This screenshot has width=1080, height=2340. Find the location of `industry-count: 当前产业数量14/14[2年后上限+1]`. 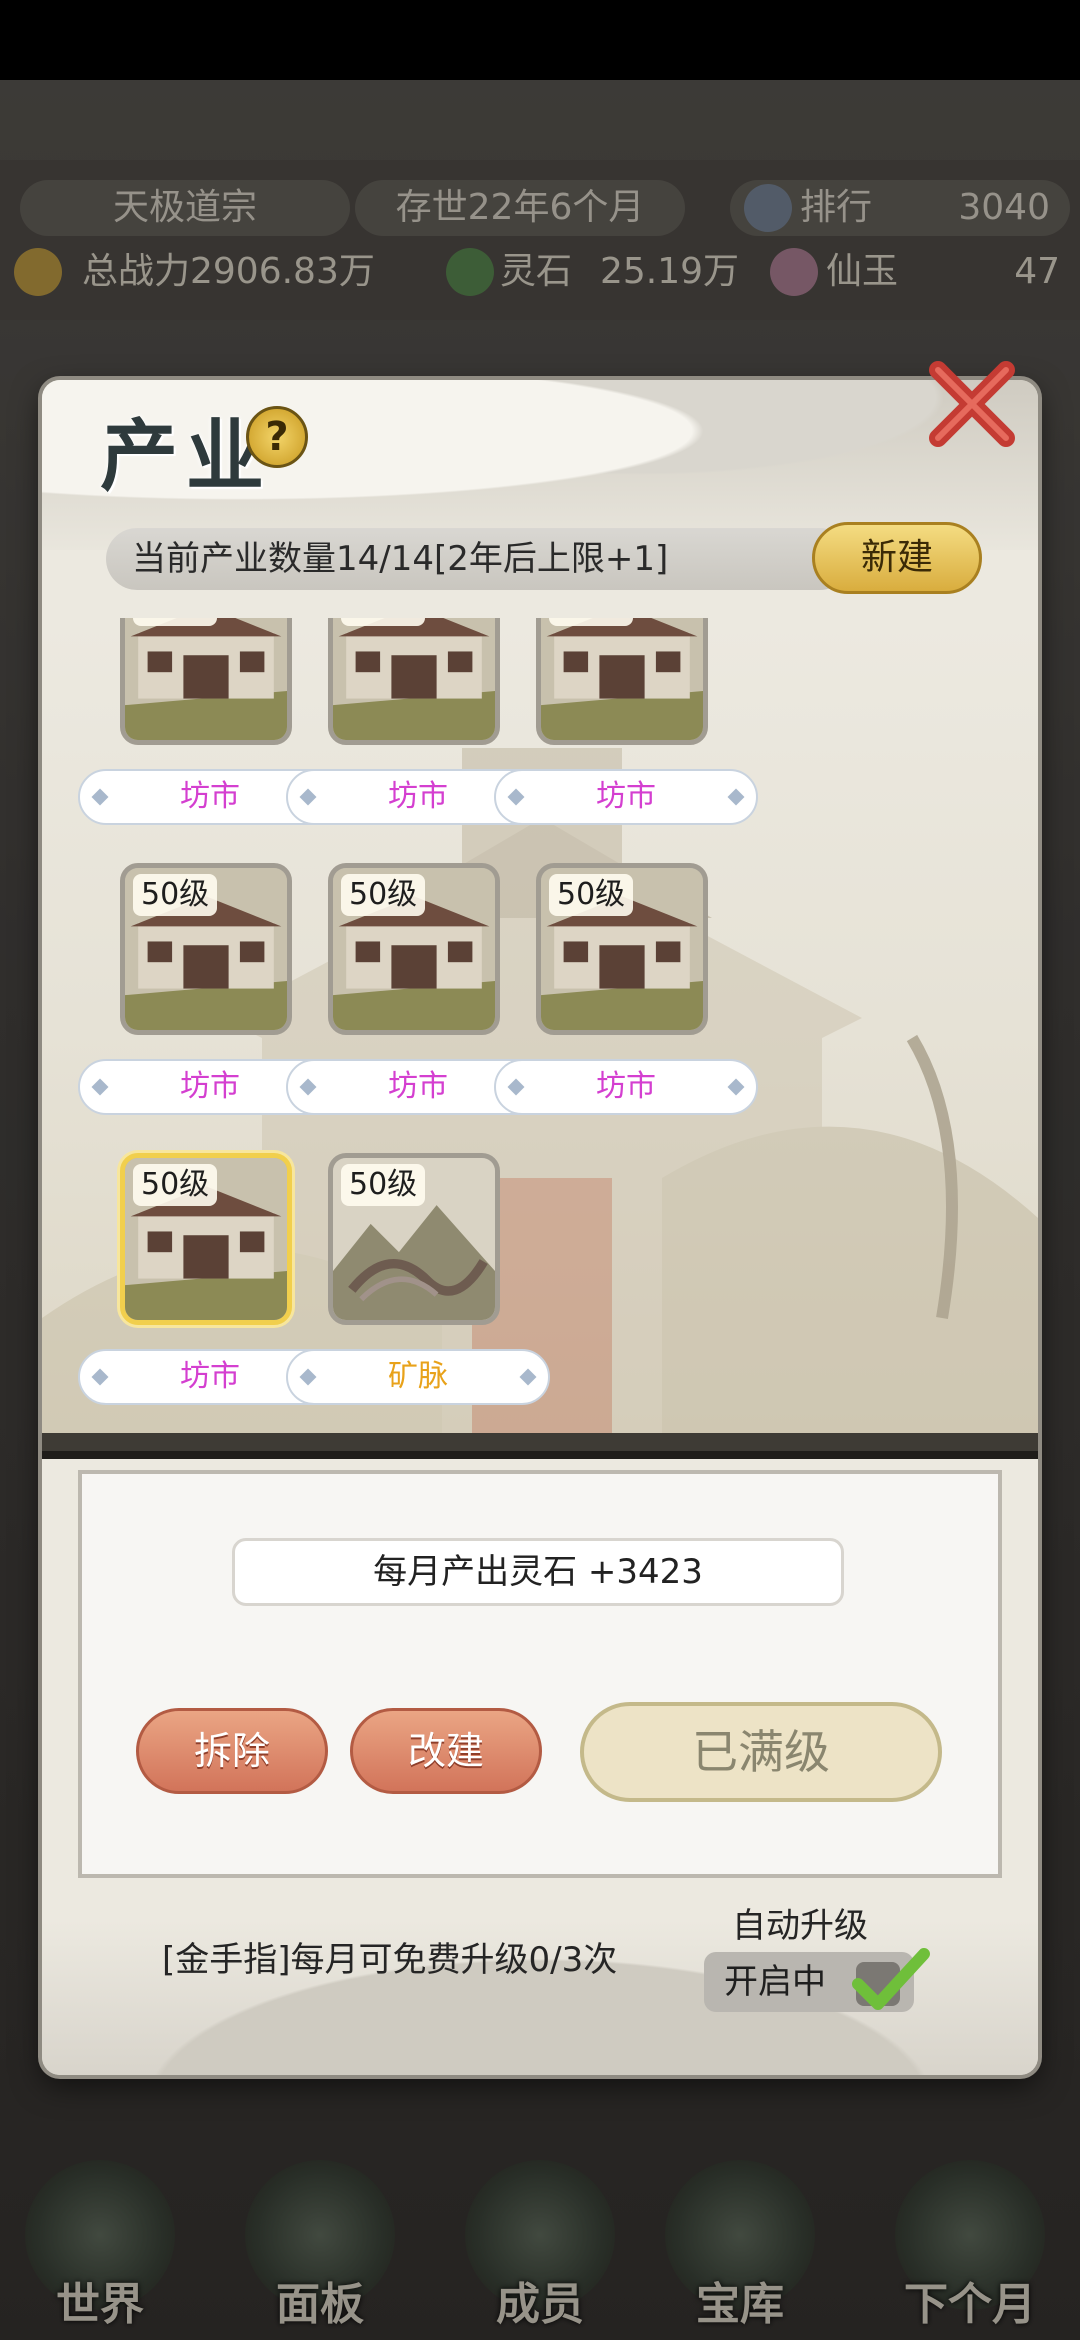

industry-count: 当前产业数量14/14[2年后上限+1] is located at coordinates (478, 559).